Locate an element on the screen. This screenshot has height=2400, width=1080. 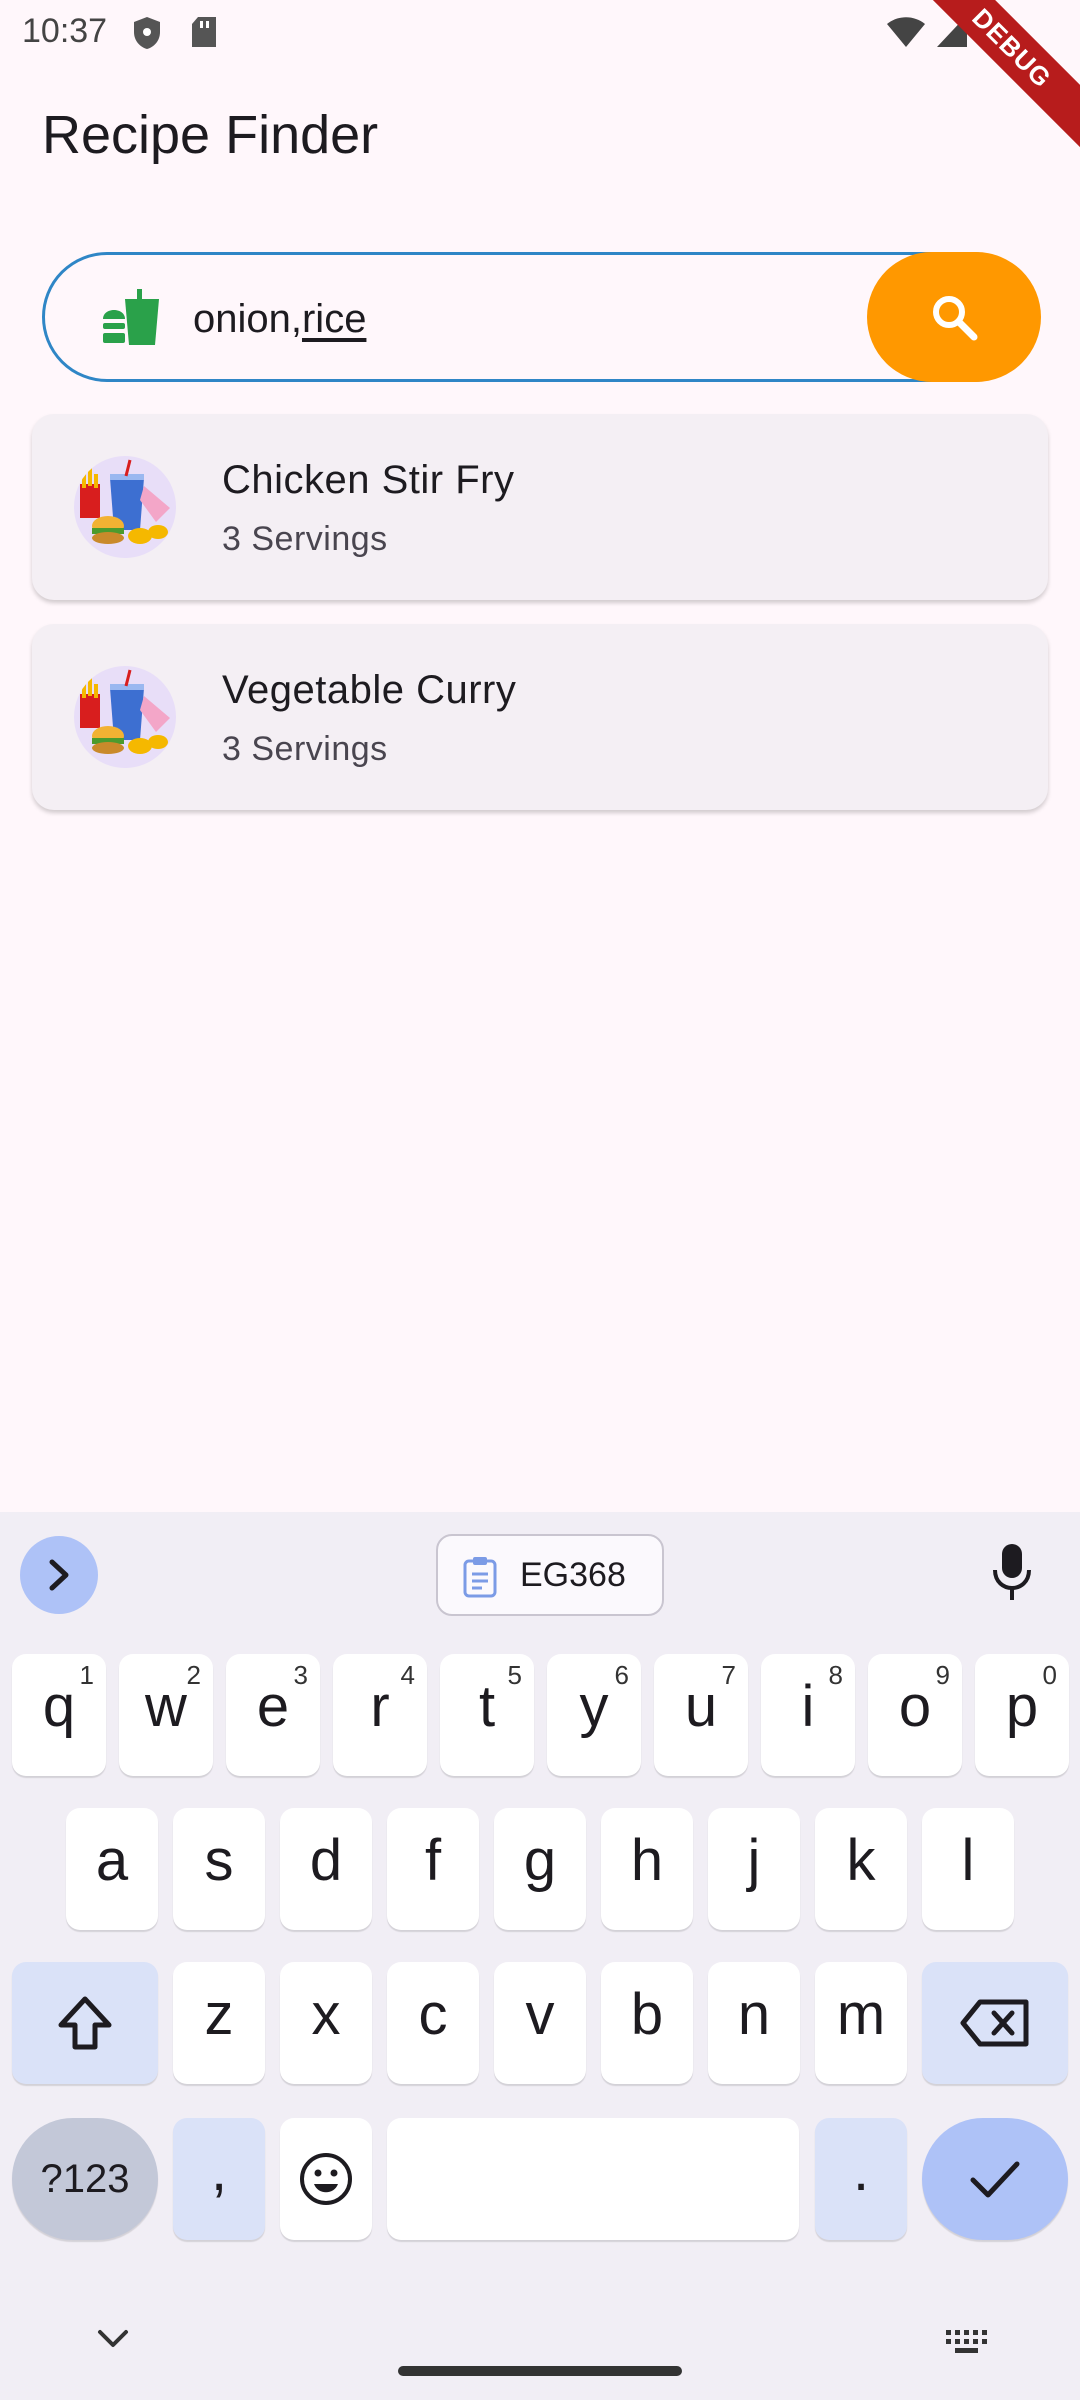
emoji-key is located at coordinates (326, 2179).